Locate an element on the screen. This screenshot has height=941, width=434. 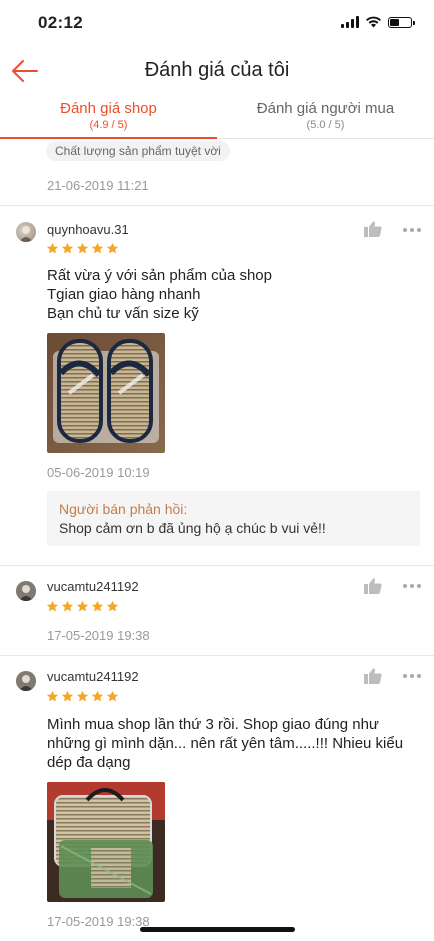
tab-label: Đánh giá người mua is located at coordinates (325, 108).